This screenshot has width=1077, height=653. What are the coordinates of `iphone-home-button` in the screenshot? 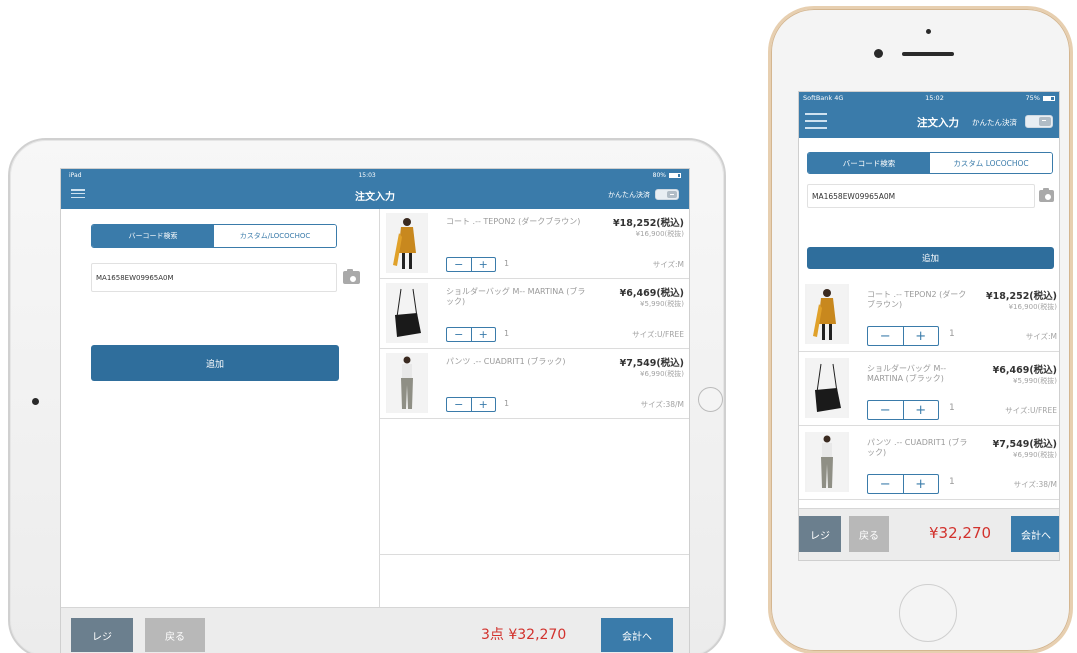 It's located at (928, 613).